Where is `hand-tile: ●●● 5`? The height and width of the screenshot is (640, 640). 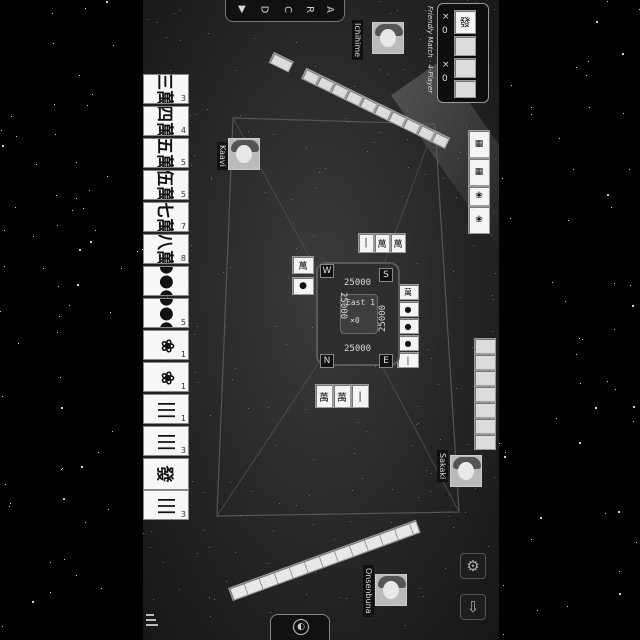 hand-tile: ●●● 5 is located at coordinates (166, 313).